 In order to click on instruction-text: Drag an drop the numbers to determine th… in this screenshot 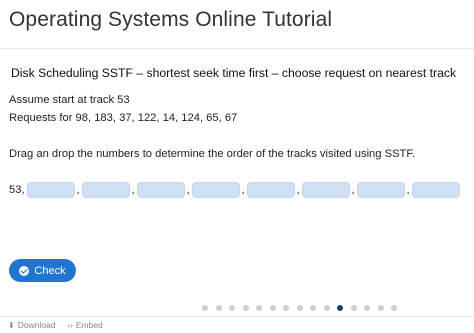, I will do `click(212, 154)`.